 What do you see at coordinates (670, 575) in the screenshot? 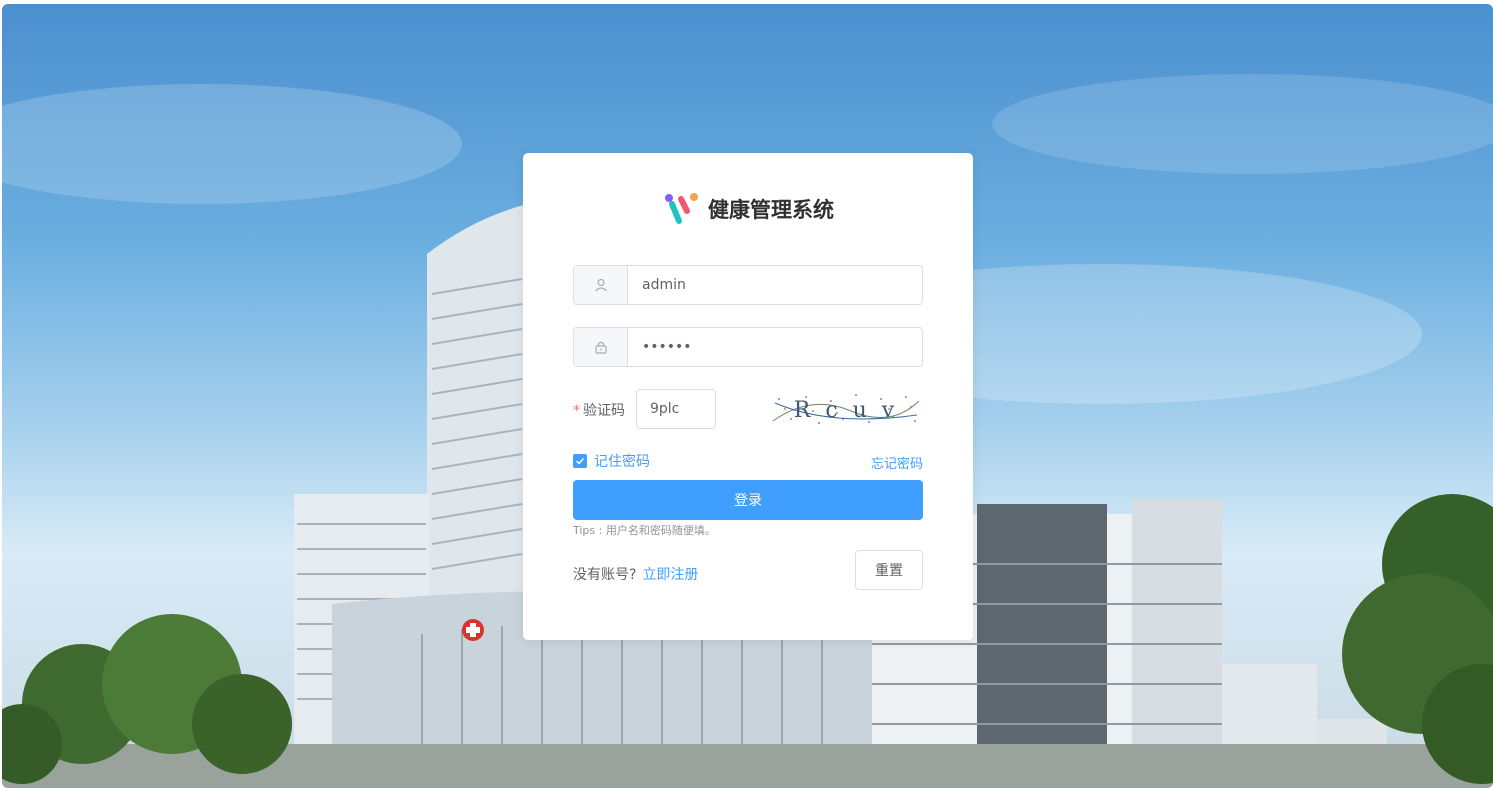
I see `register-link: 立即注册` at bounding box center [670, 575].